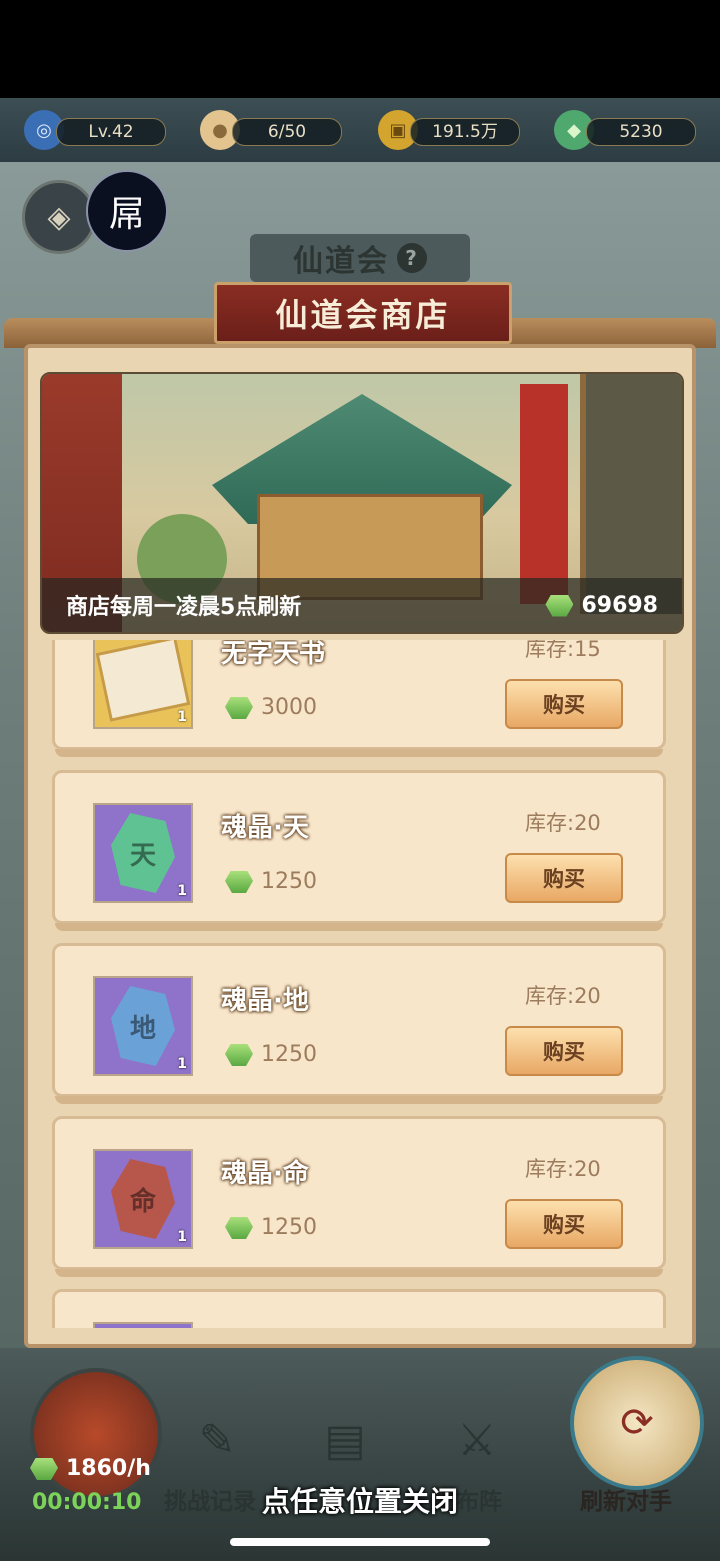 Image resolution: width=720 pixels, height=1561 pixels. I want to click on top-safe-area, so click(360, 49).